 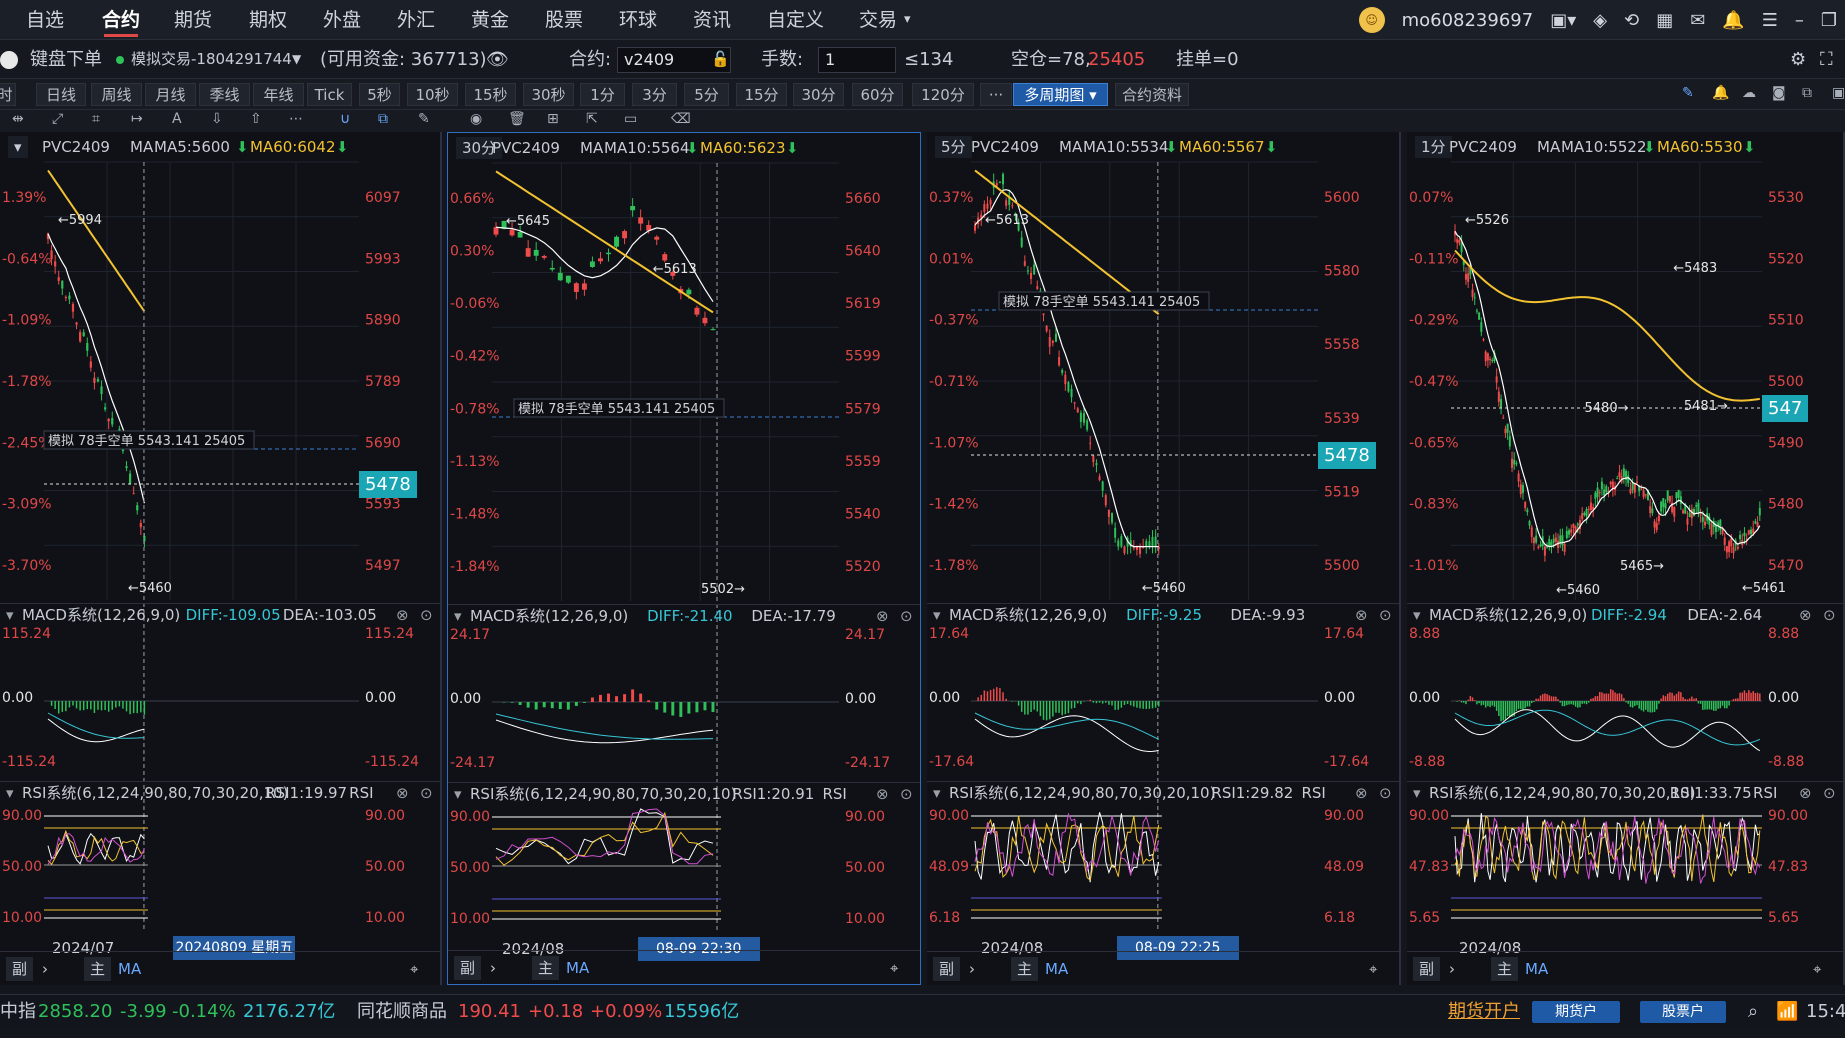 I want to click on period-button: 1分, so click(x=602, y=94).